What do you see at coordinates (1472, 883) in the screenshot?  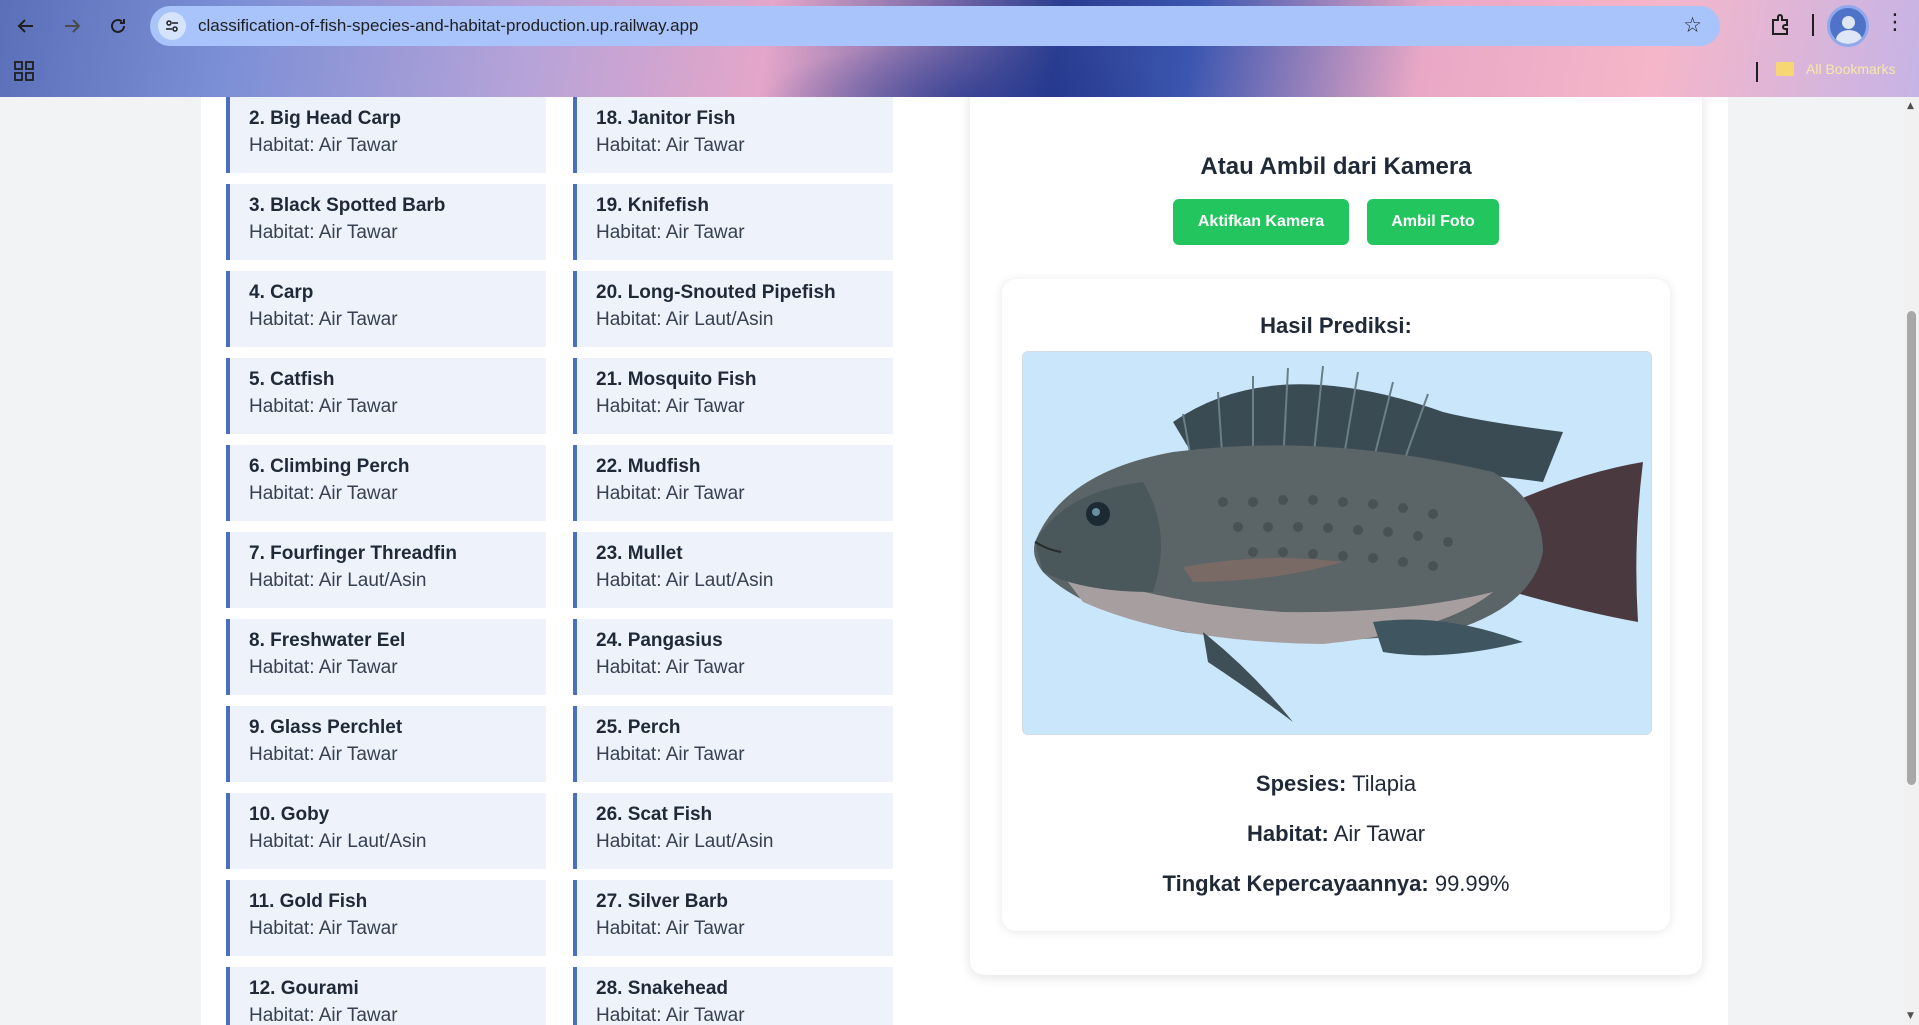 I see `confidence-value: 99.99%` at bounding box center [1472, 883].